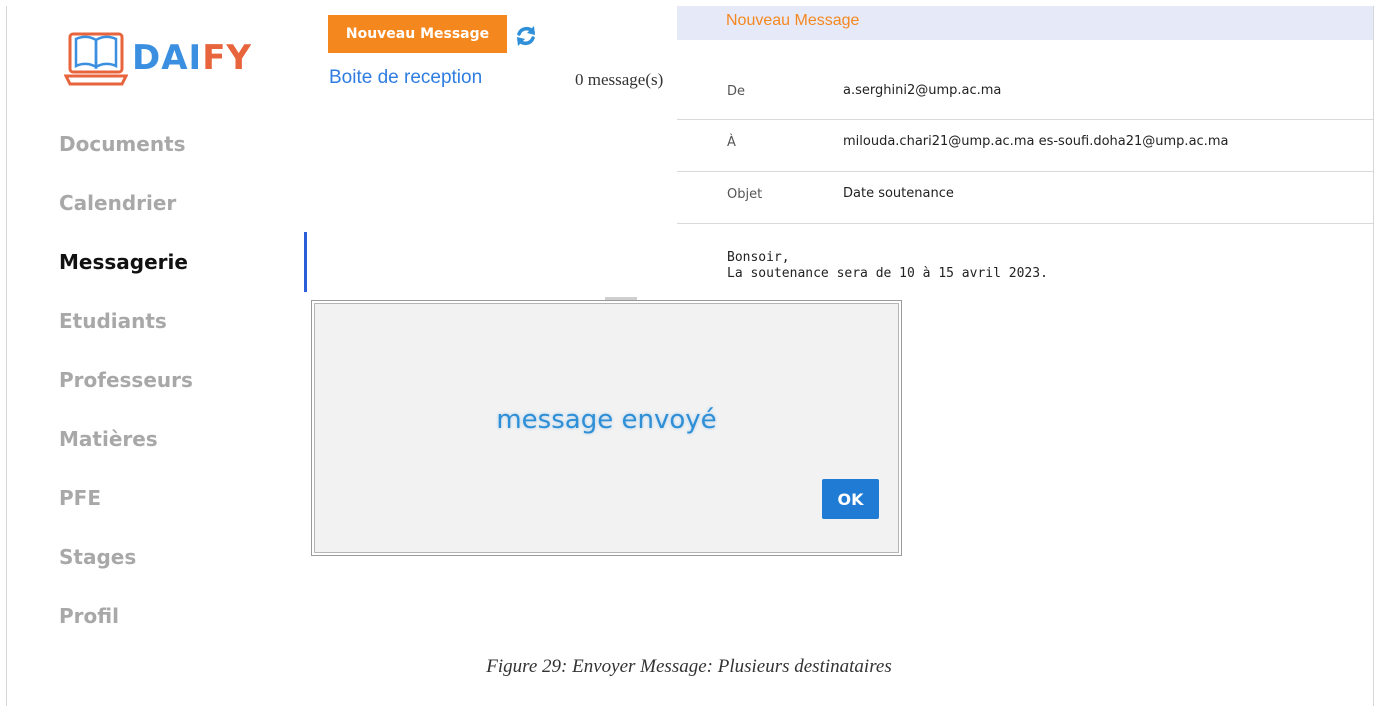  What do you see at coordinates (850, 499) in the screenshot?
I see `ok-button: OK` at bounding box center [850, 499].